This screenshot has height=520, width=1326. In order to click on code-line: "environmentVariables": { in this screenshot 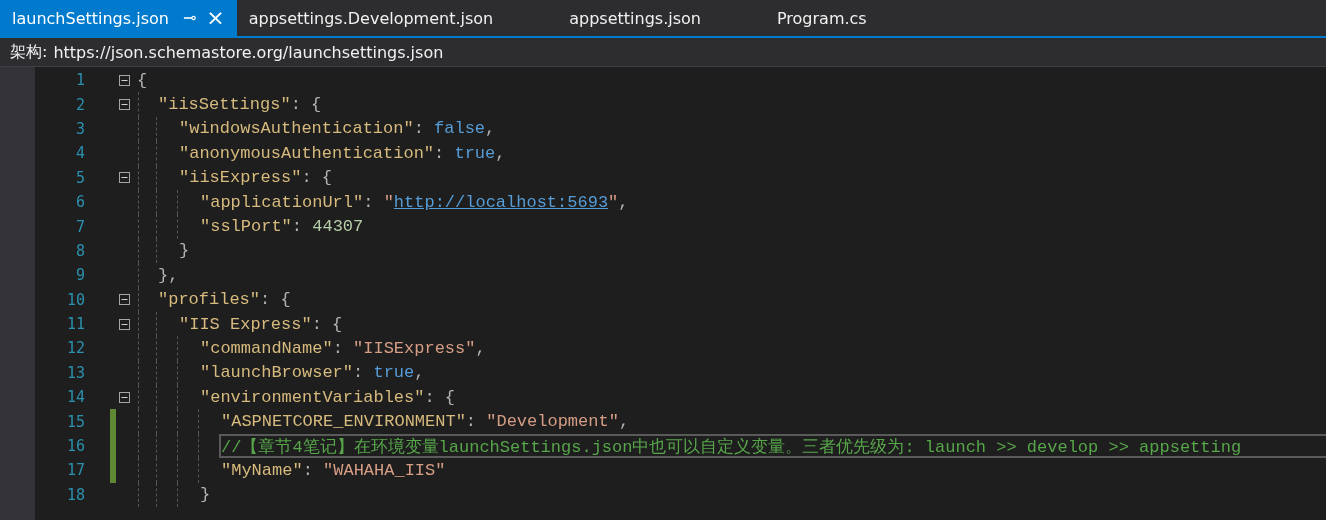, I will do `click(328, 397)`.